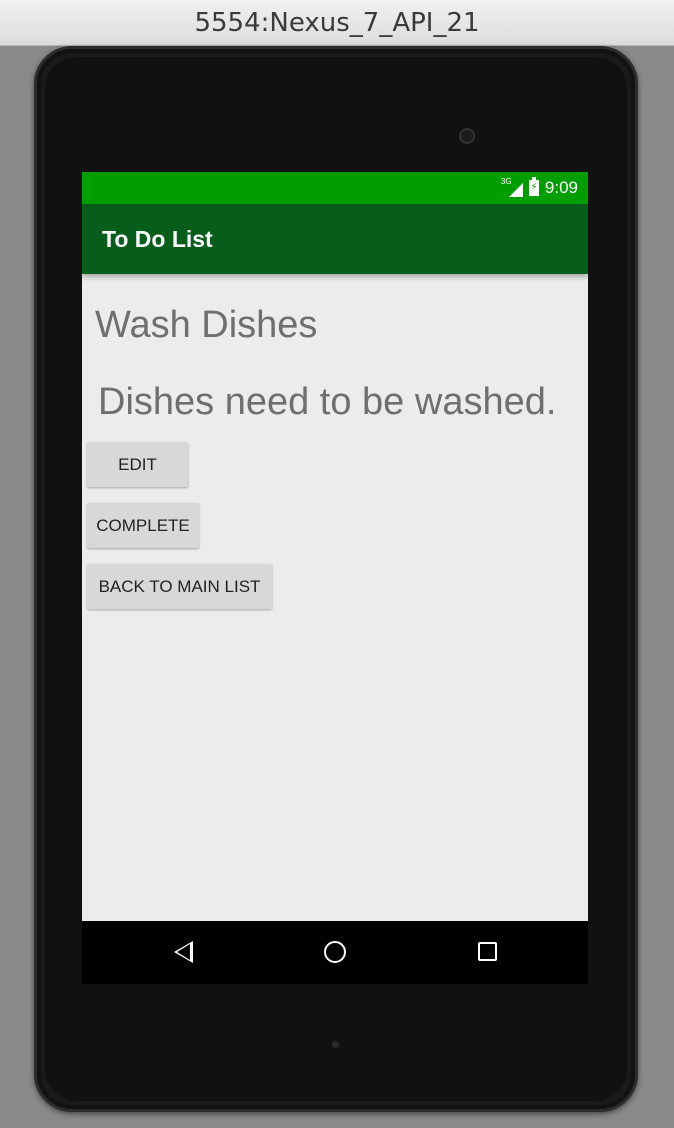 The width and height of the screenshot is (674, 1128). Describe the element at coordinates (561, 187) in the screenshot. I see `status-clock: 9:09` at that location.